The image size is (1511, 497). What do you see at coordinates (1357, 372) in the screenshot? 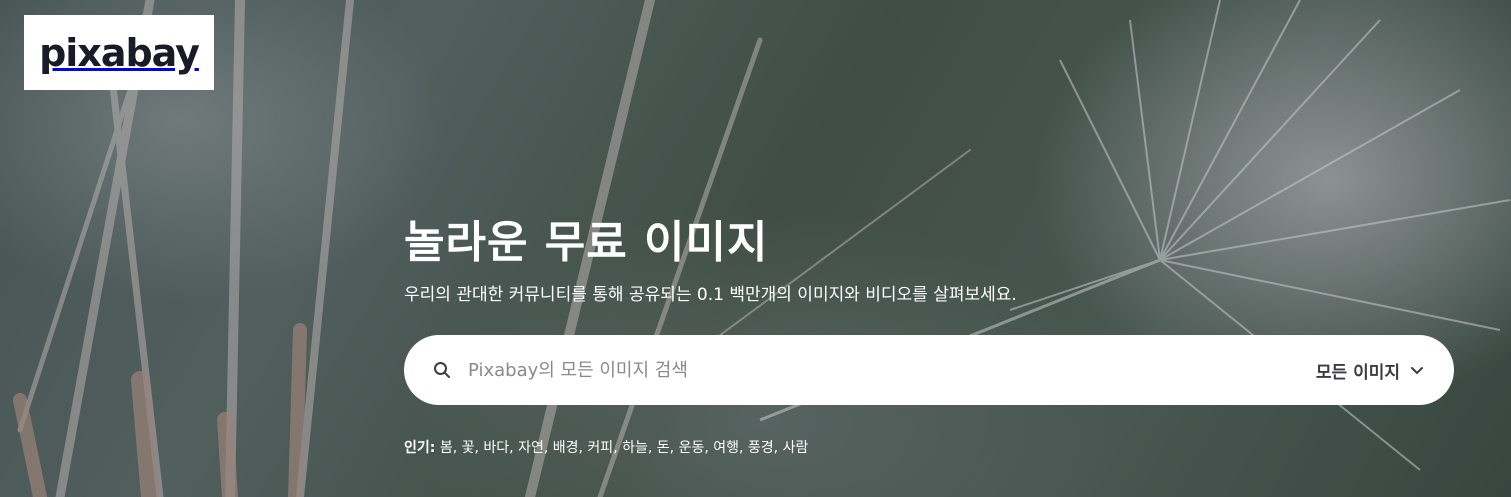
I see `image-type-label: 모든 이미지` at bounding box center [1357, 372].